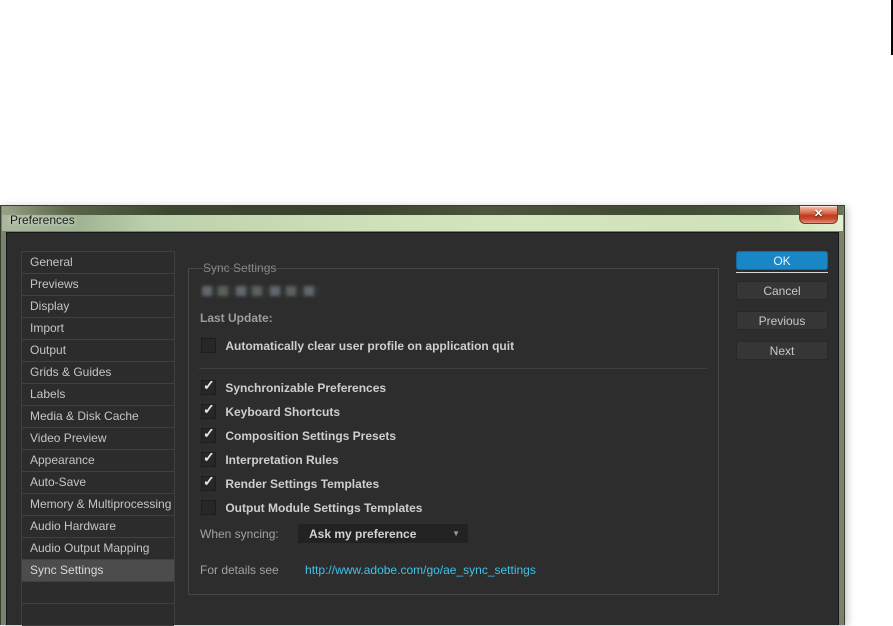 The height and width of the screenshot is (626, 893). What do you see at coordinates (420, 570) in the screenshot?
I see `sync-settings-help-link: http://www.adobe.com/go/ae_sync_settings` at bounding box center [420, 570].